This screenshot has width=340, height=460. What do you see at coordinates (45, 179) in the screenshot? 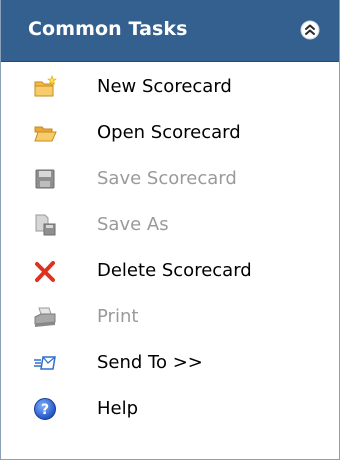
I see `save-disk-icon` at bounding box center [45, 179].